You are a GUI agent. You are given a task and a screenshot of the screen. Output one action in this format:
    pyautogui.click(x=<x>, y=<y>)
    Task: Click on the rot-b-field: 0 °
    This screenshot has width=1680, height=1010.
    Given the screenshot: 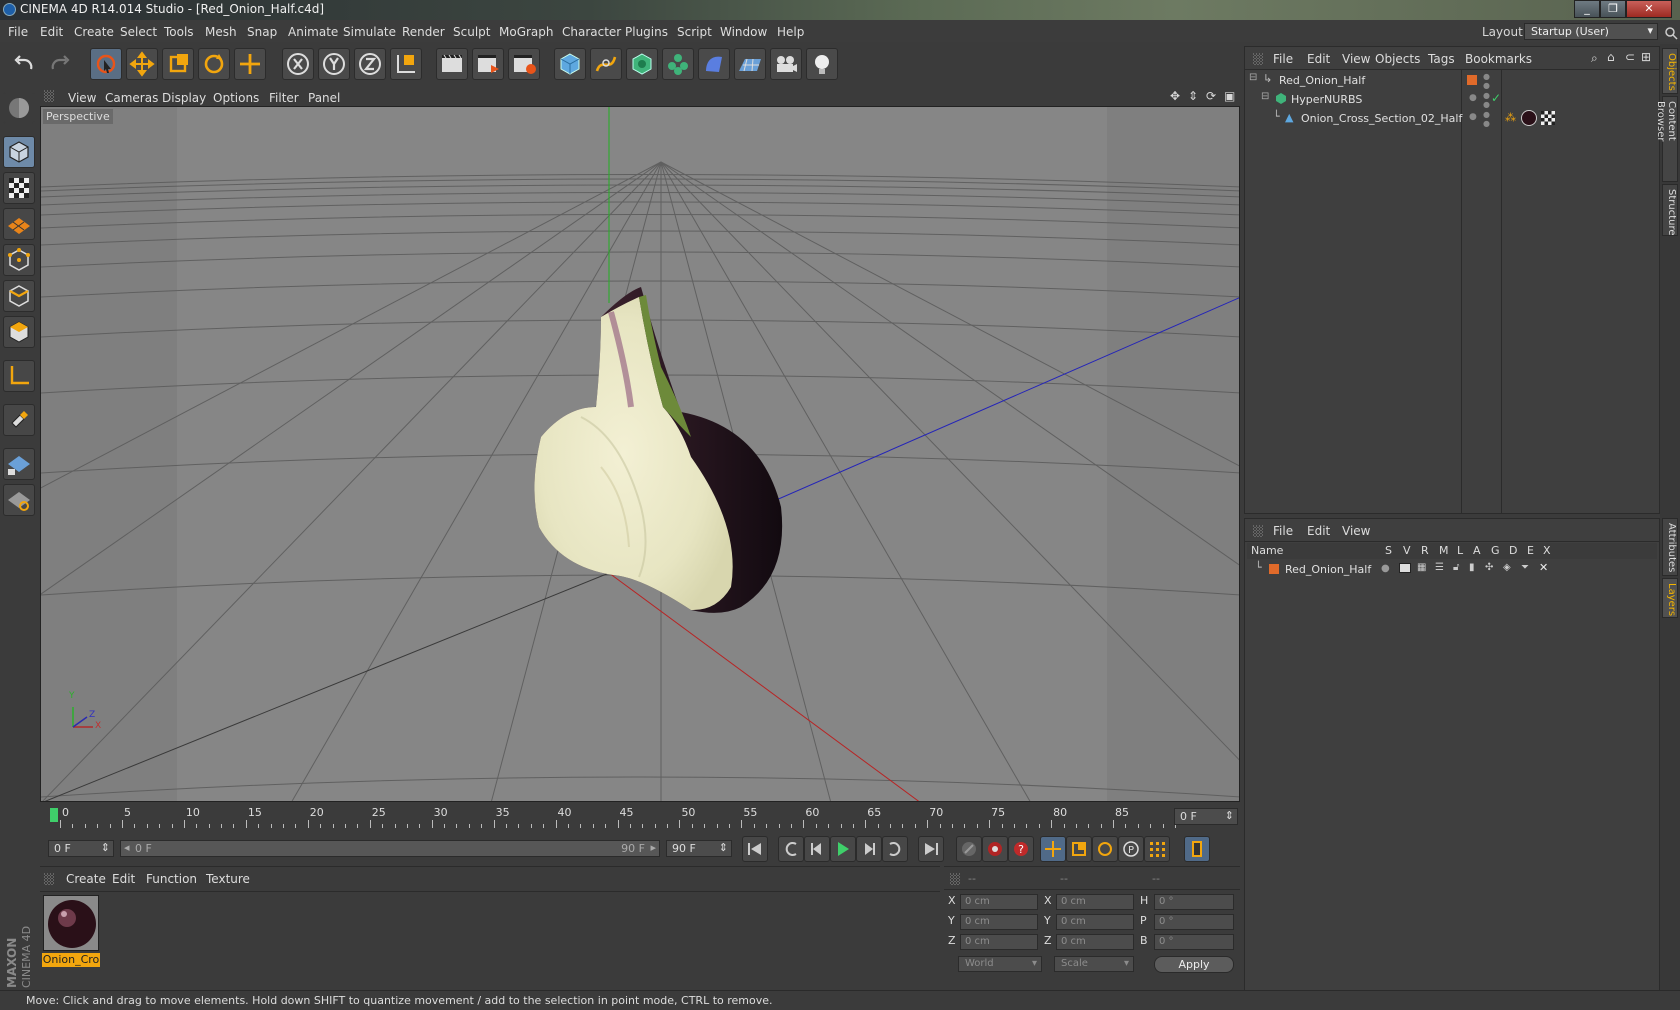 What is the action you would take?
    pyautogui.click(x=1194, y=942)
    